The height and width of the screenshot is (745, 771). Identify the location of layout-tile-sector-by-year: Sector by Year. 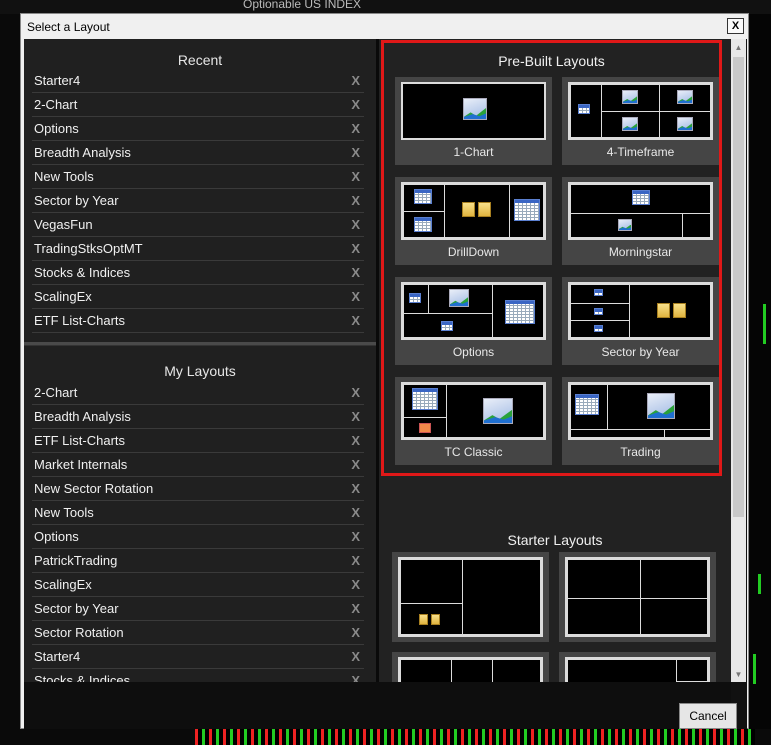
(640, 321).